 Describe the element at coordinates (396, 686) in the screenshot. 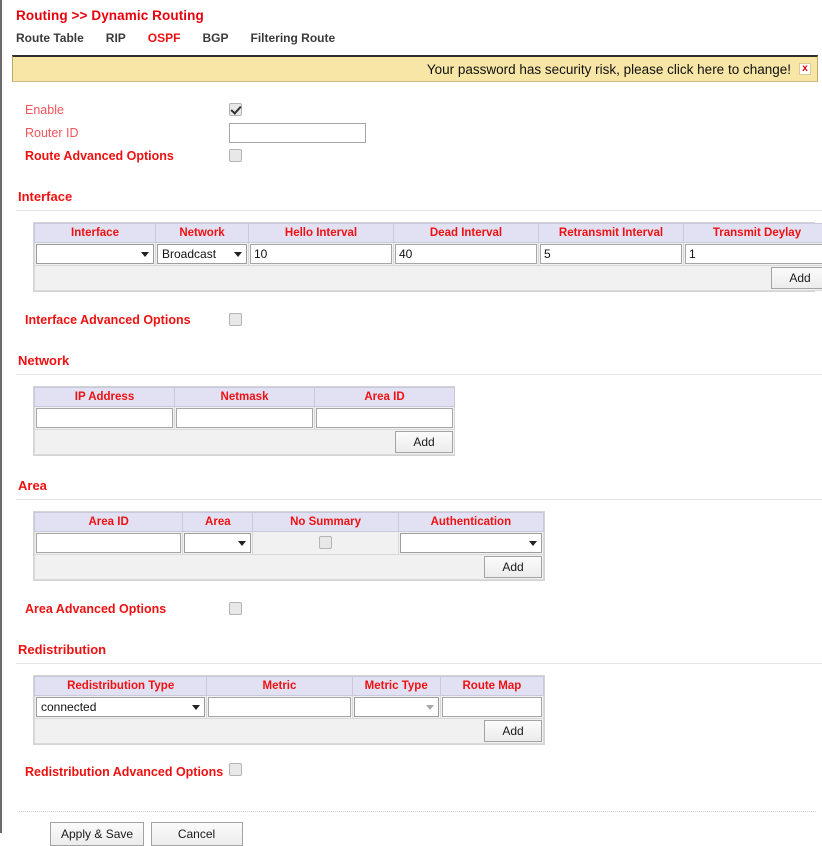

I see `col-metric-type: Metric Type` at that location.